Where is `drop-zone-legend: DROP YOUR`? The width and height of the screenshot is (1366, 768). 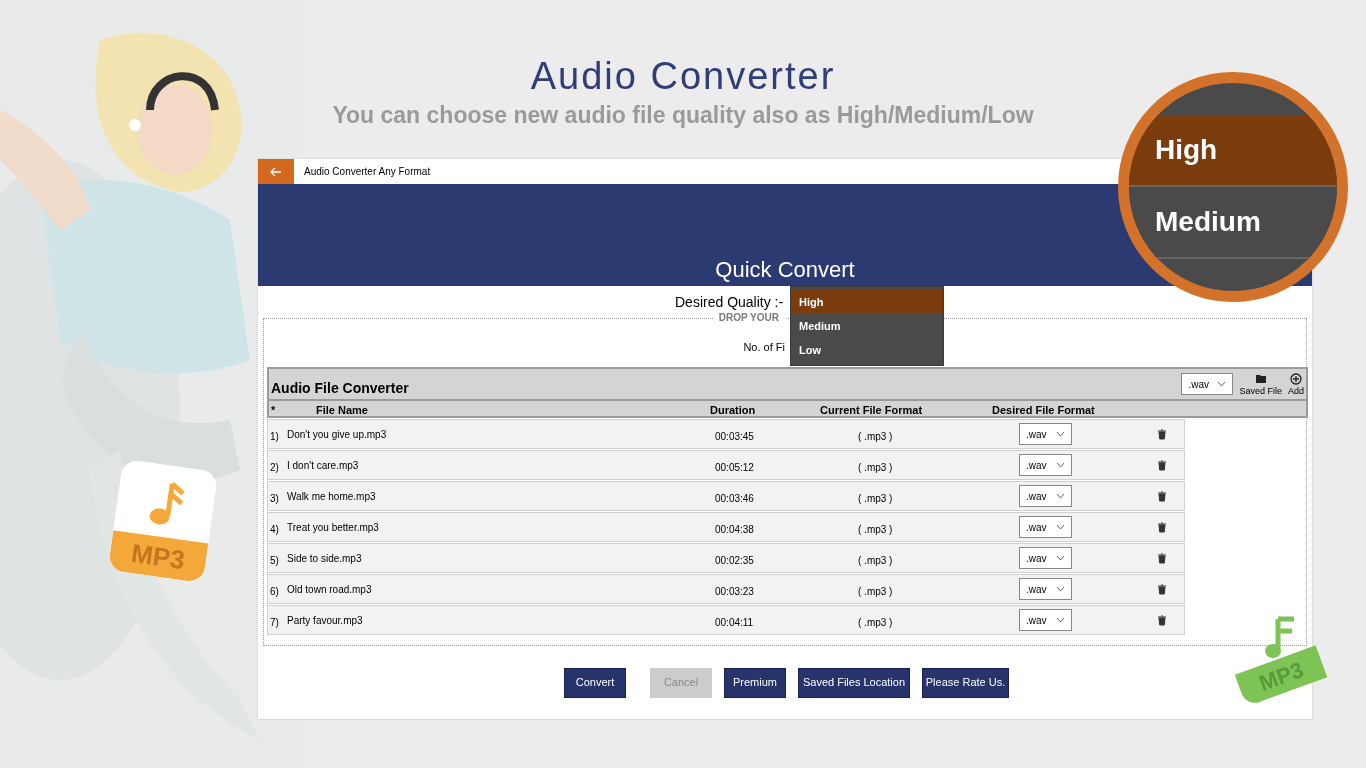 drop-zone-legend: DROP YOUR is located at coordinates (748, 318).